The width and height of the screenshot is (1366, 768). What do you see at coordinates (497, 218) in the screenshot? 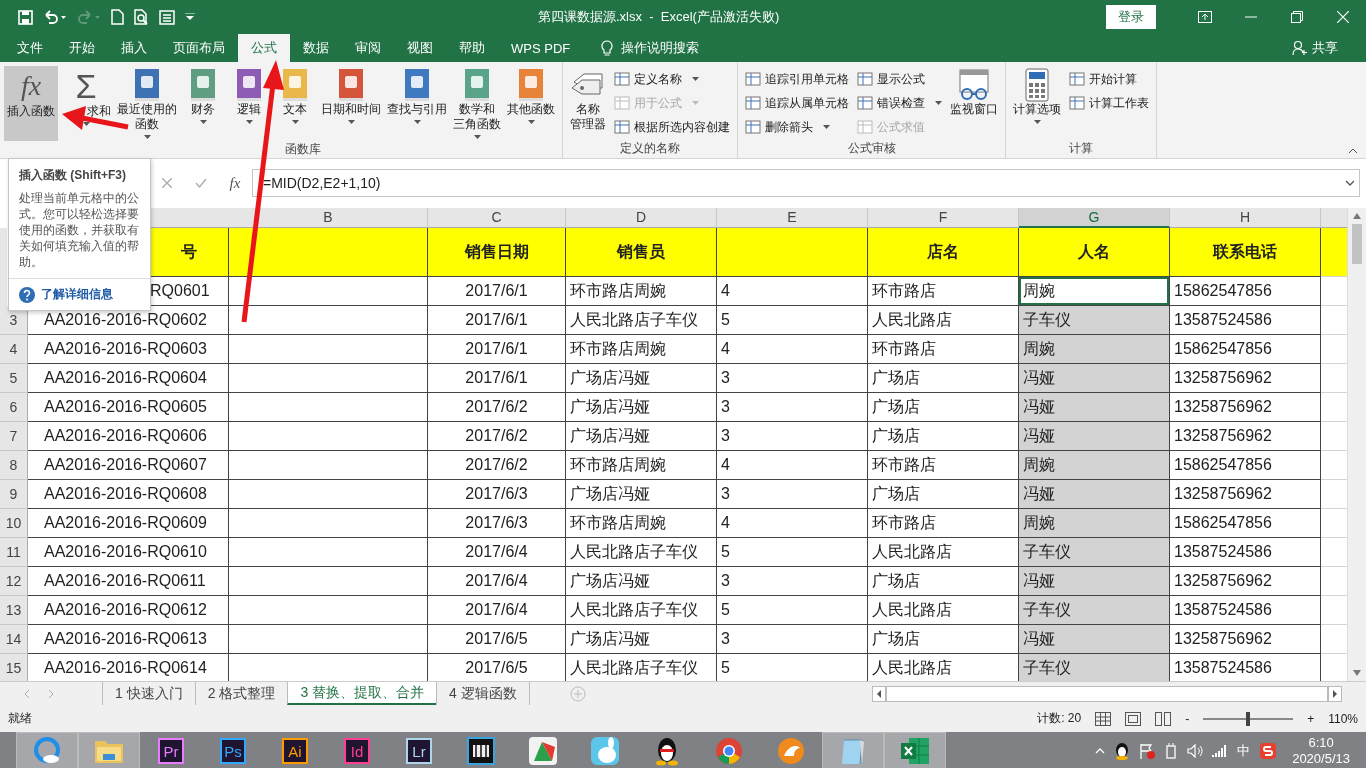
I see `column-header: C` at bounding box center [497, 218].